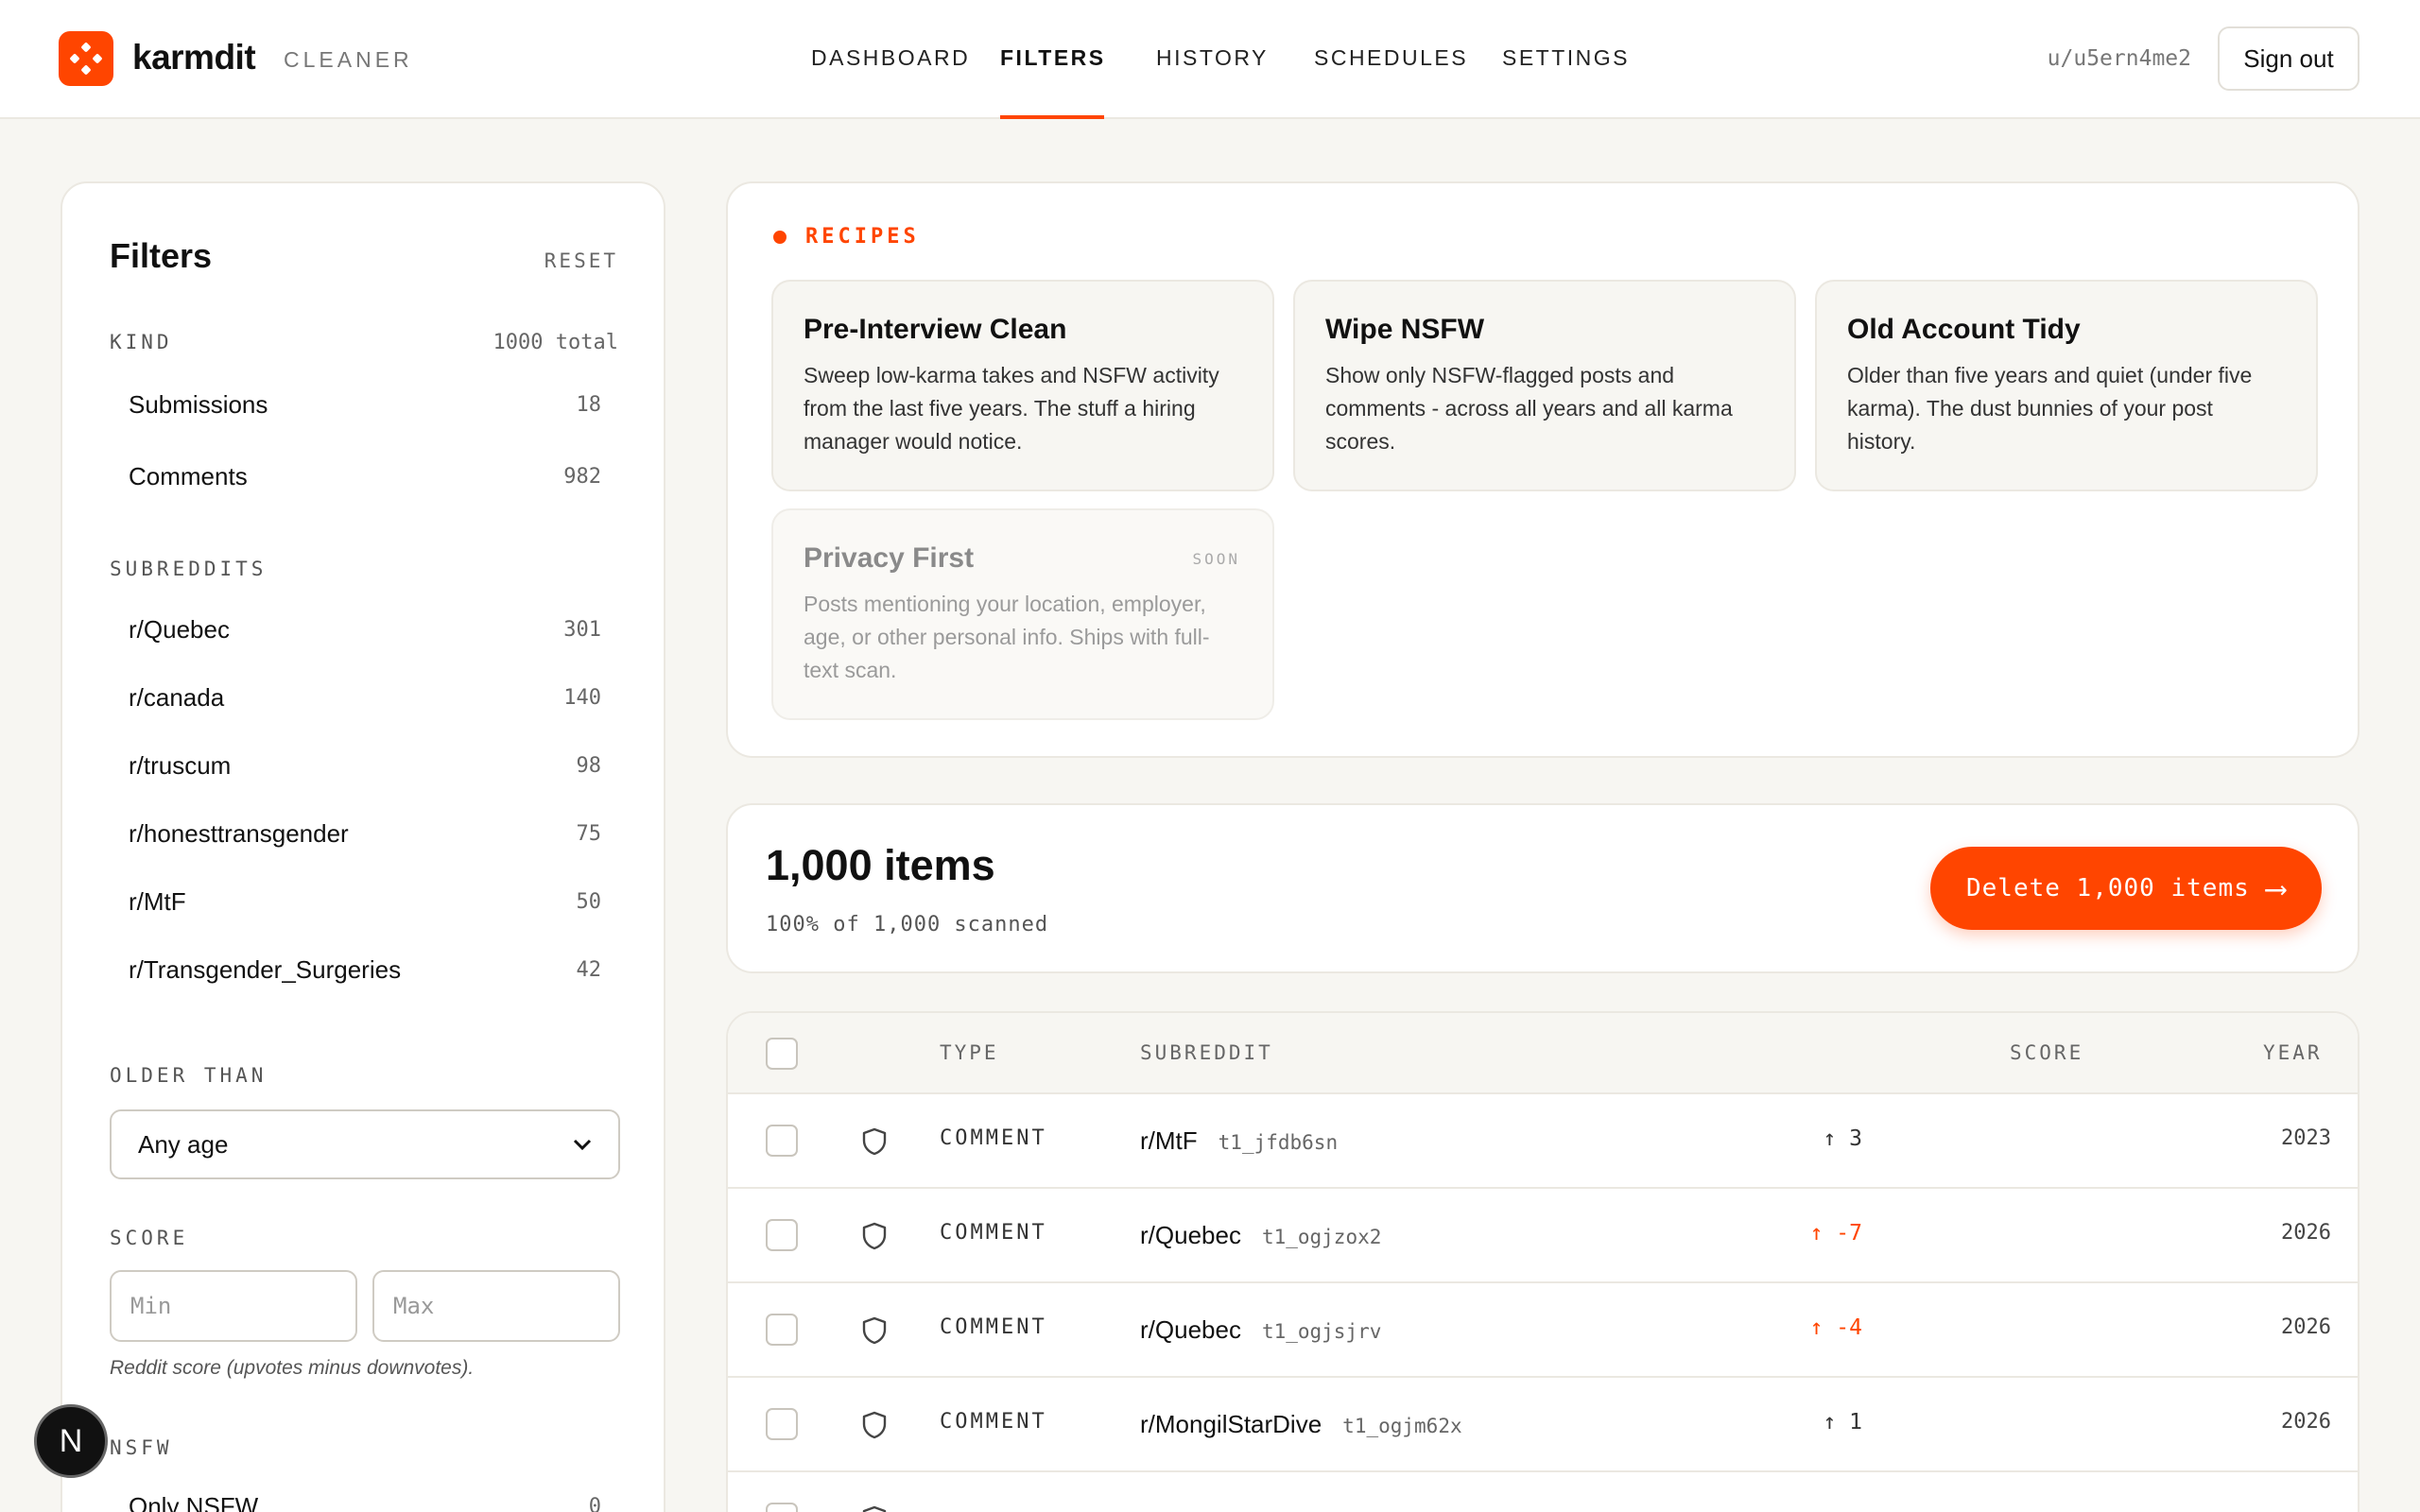 This screenshot has width=2420, height=1512. What do you see at coordinates (2289, 58) in the screenshot?
I see `sign-out-button: Sign out` at bounding box center [2289, 58].